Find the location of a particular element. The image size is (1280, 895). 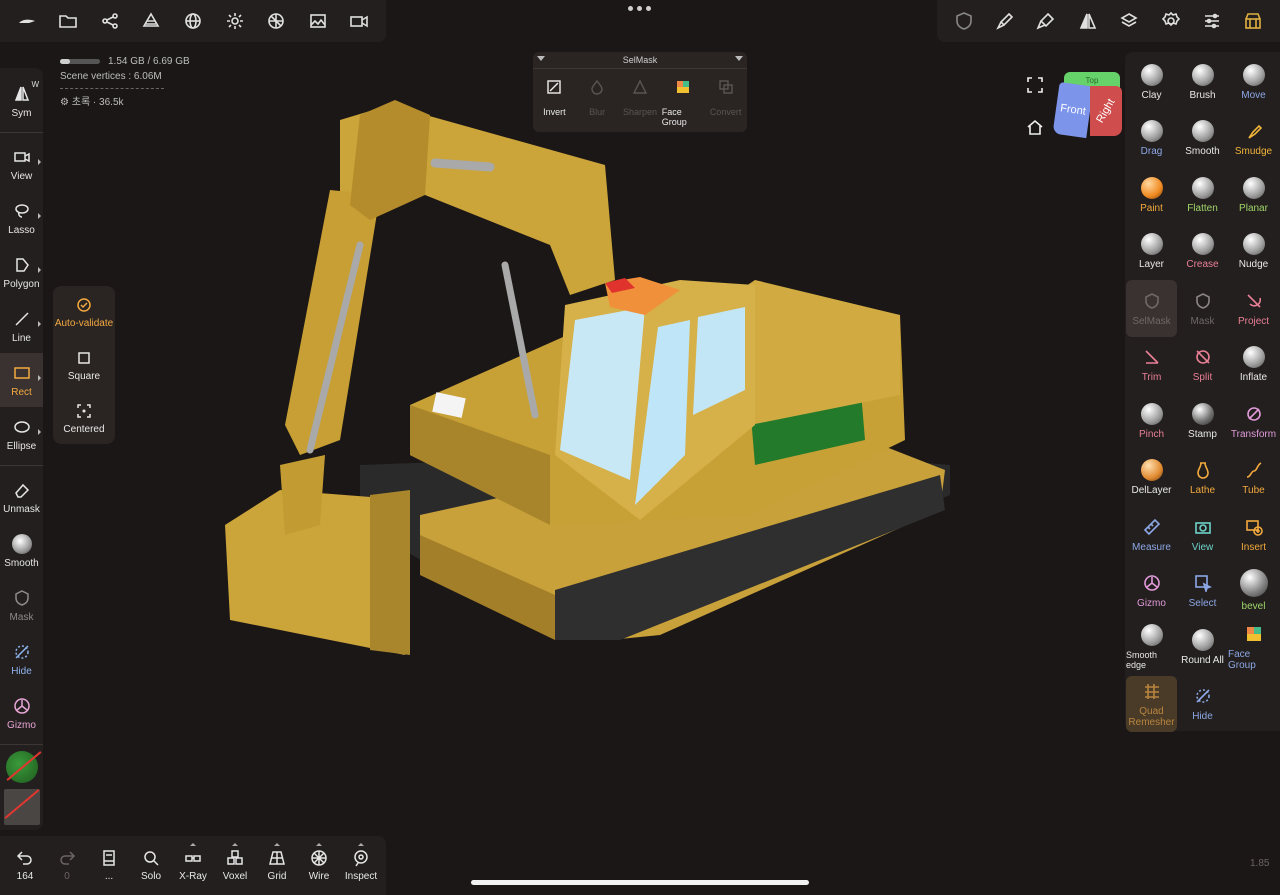

tool-insert: Insert is located at coordinates (1253, 534).